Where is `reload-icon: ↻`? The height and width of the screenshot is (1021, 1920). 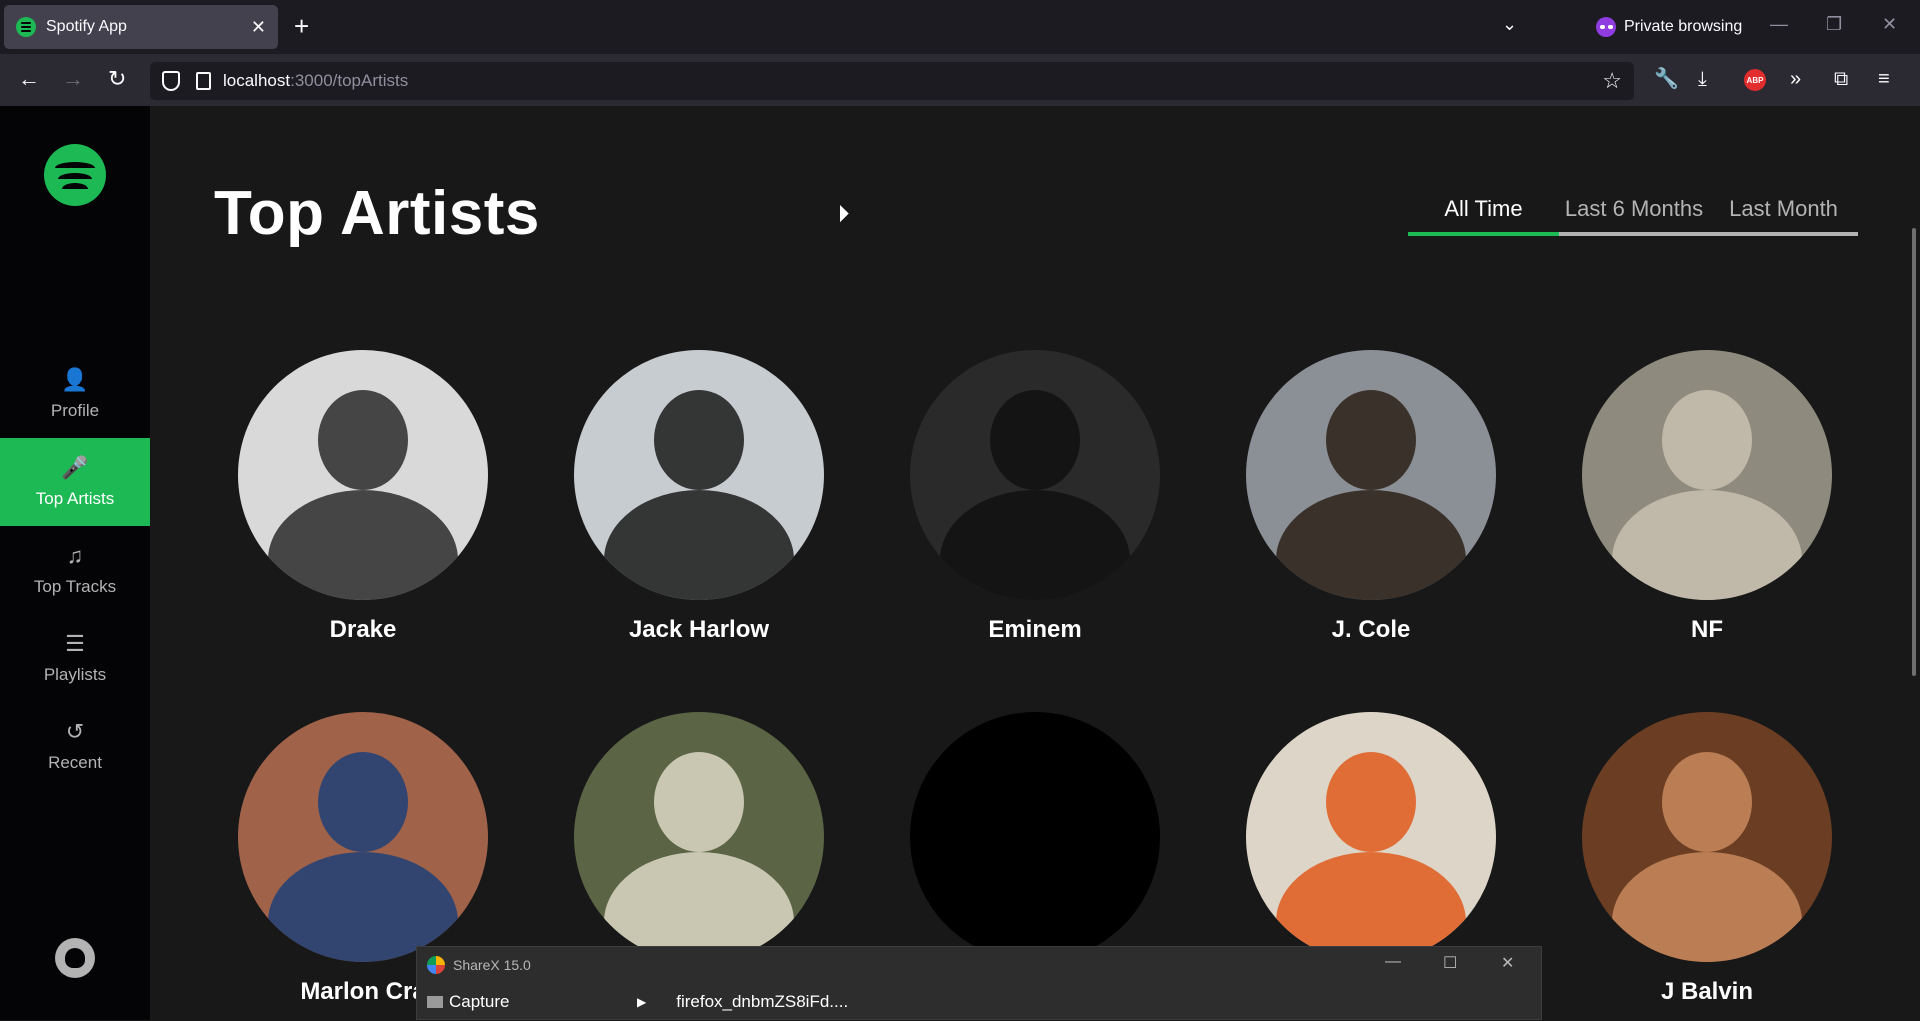
reload-icon: ↻ is located at coordinates (117, 79).